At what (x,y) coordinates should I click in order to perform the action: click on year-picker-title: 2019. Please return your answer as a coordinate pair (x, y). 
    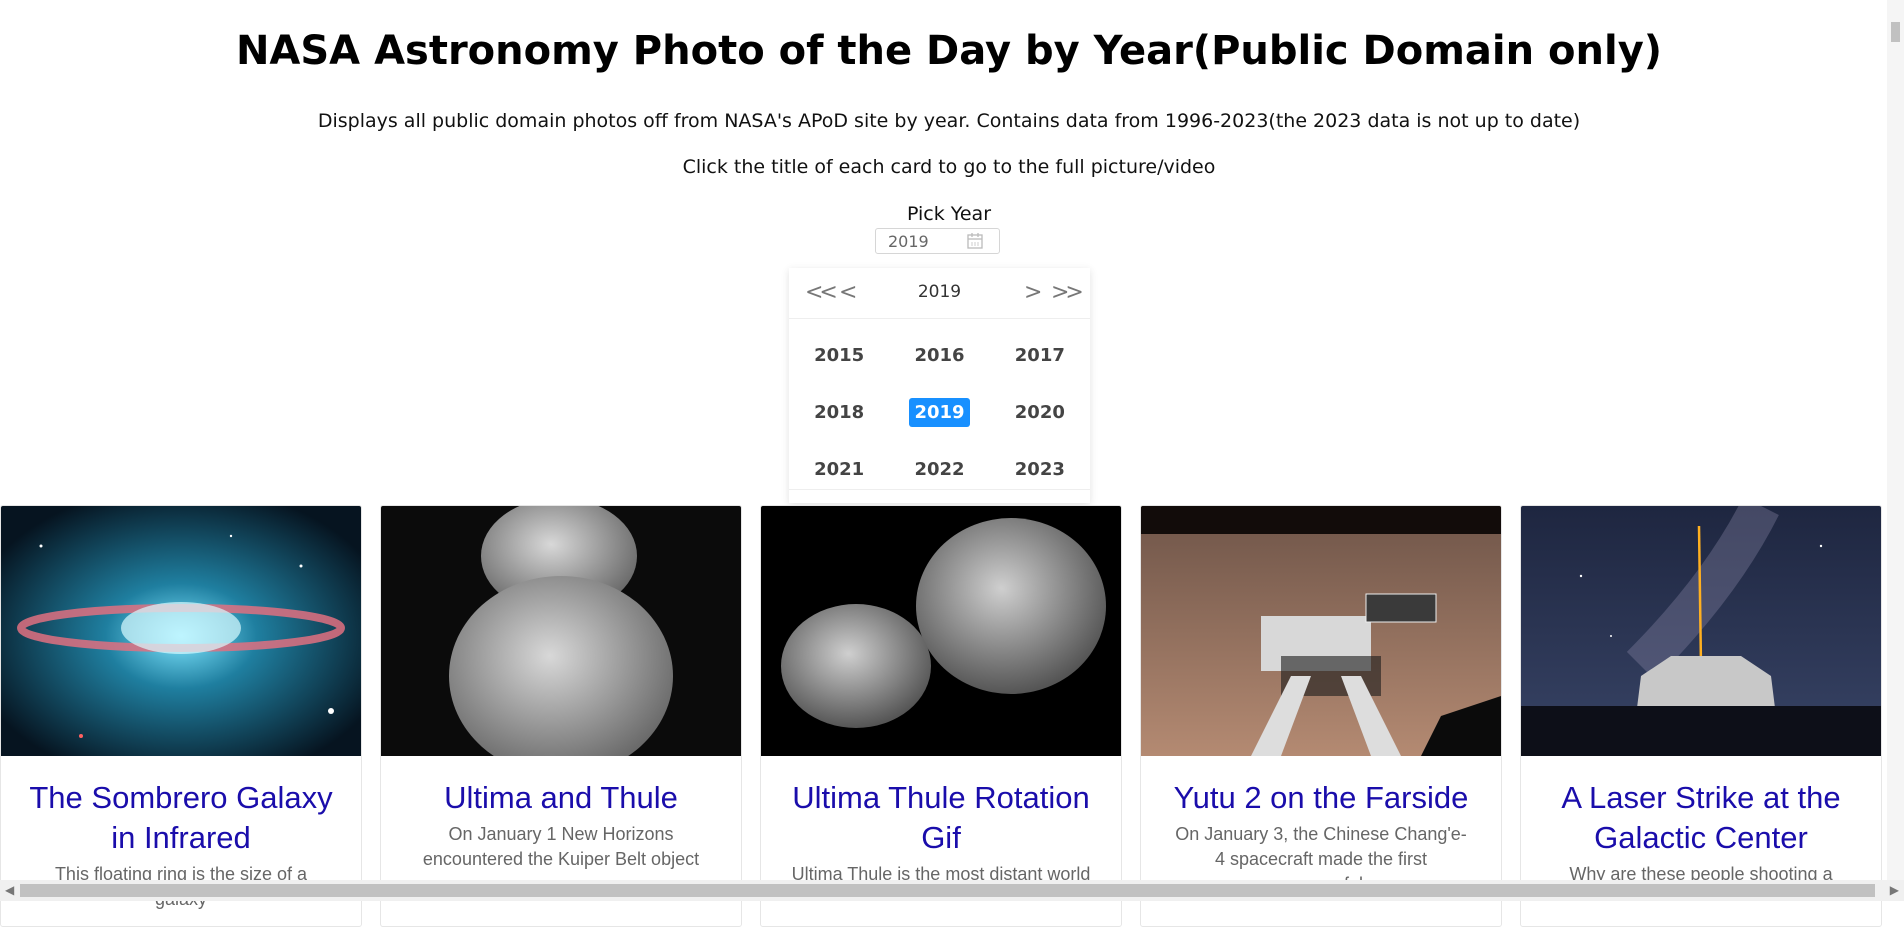
    Looking at the image, I should click on (939, 292).